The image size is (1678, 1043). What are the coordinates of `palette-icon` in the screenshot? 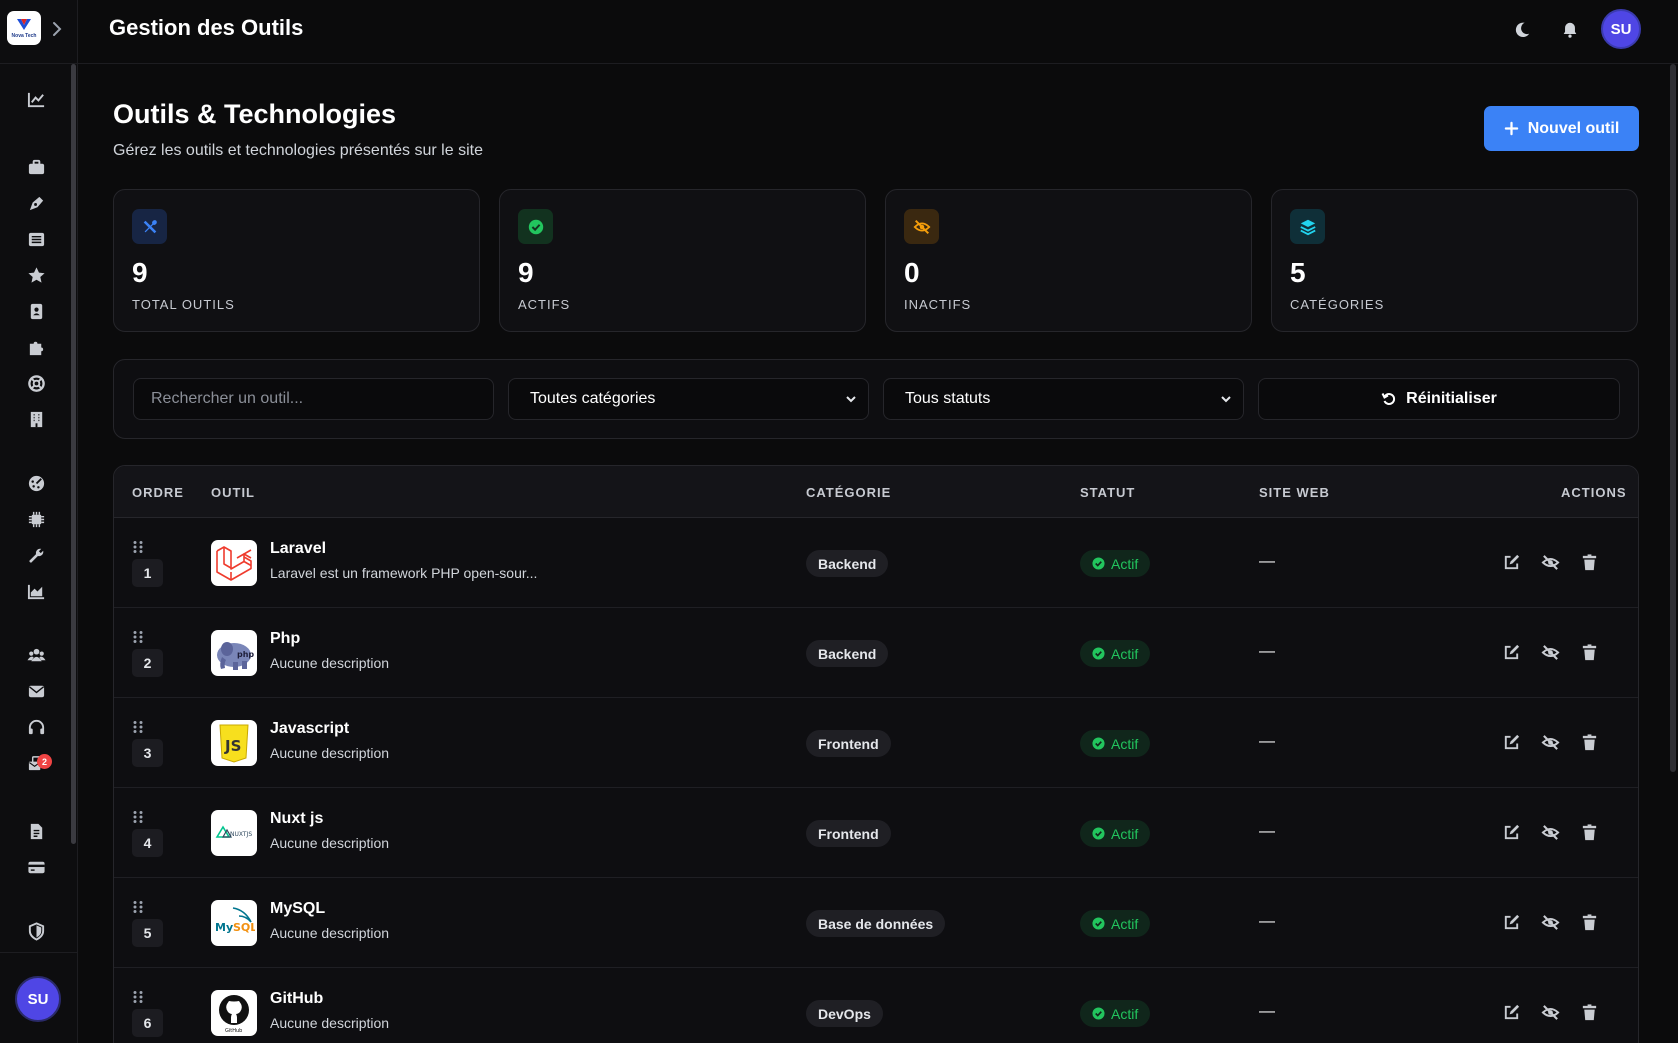 It's located at (36, 483).